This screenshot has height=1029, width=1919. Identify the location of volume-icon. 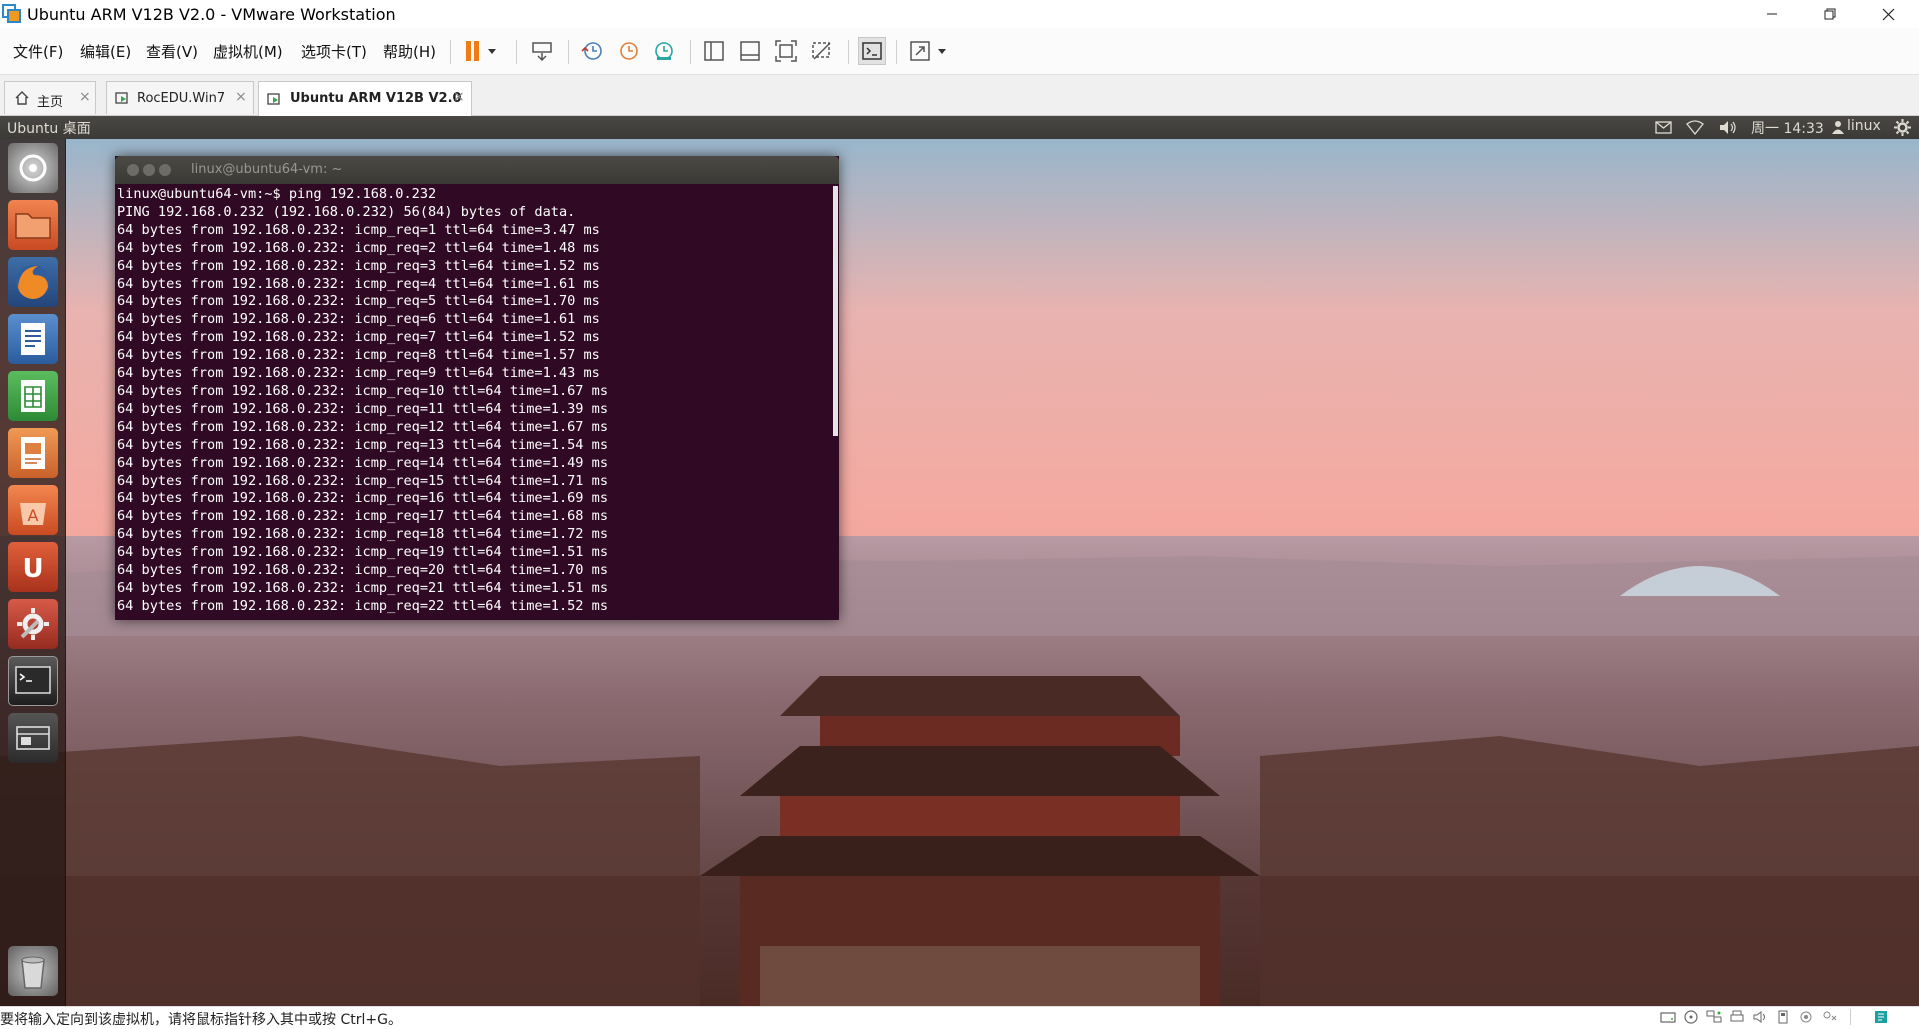
(1728, 127).